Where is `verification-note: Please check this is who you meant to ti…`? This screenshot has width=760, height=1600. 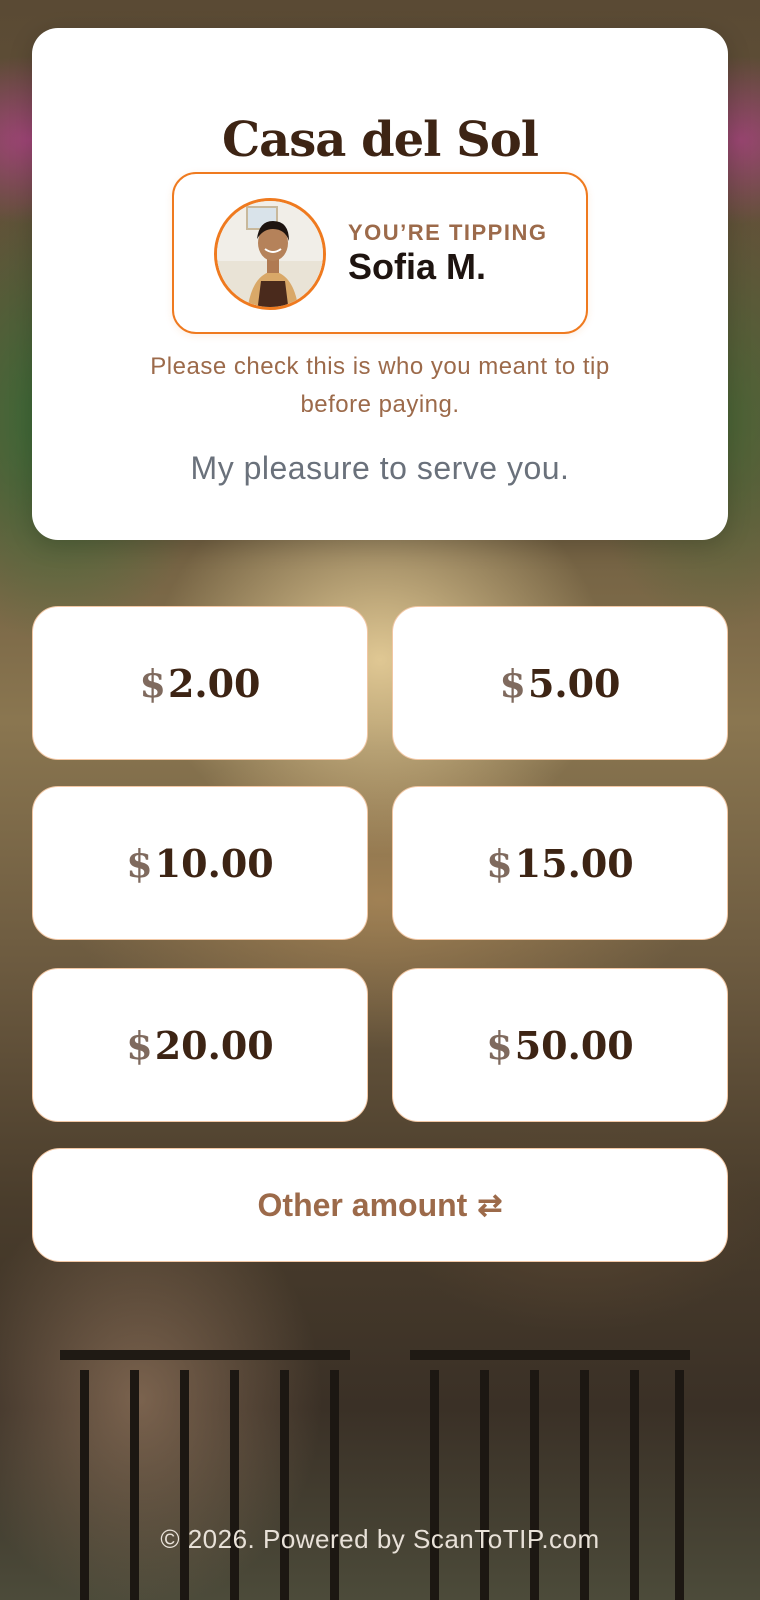 verification-note: Please check this is who you meant to ti… is located at coordinates (380, 385).